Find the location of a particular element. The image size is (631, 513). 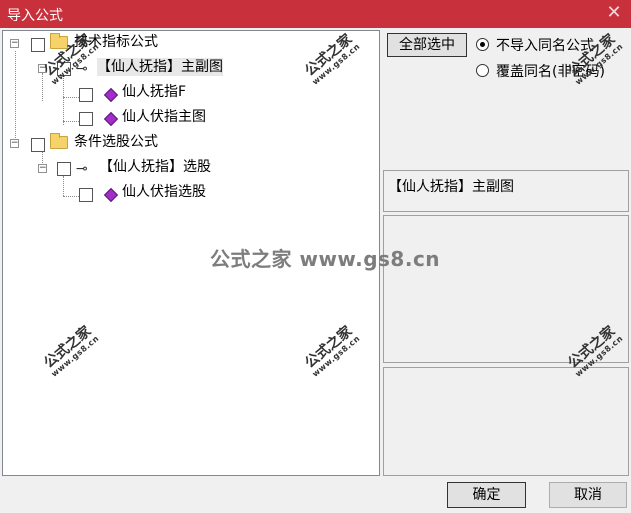

checkbox-group-screening is located at coordinates (38, 145).